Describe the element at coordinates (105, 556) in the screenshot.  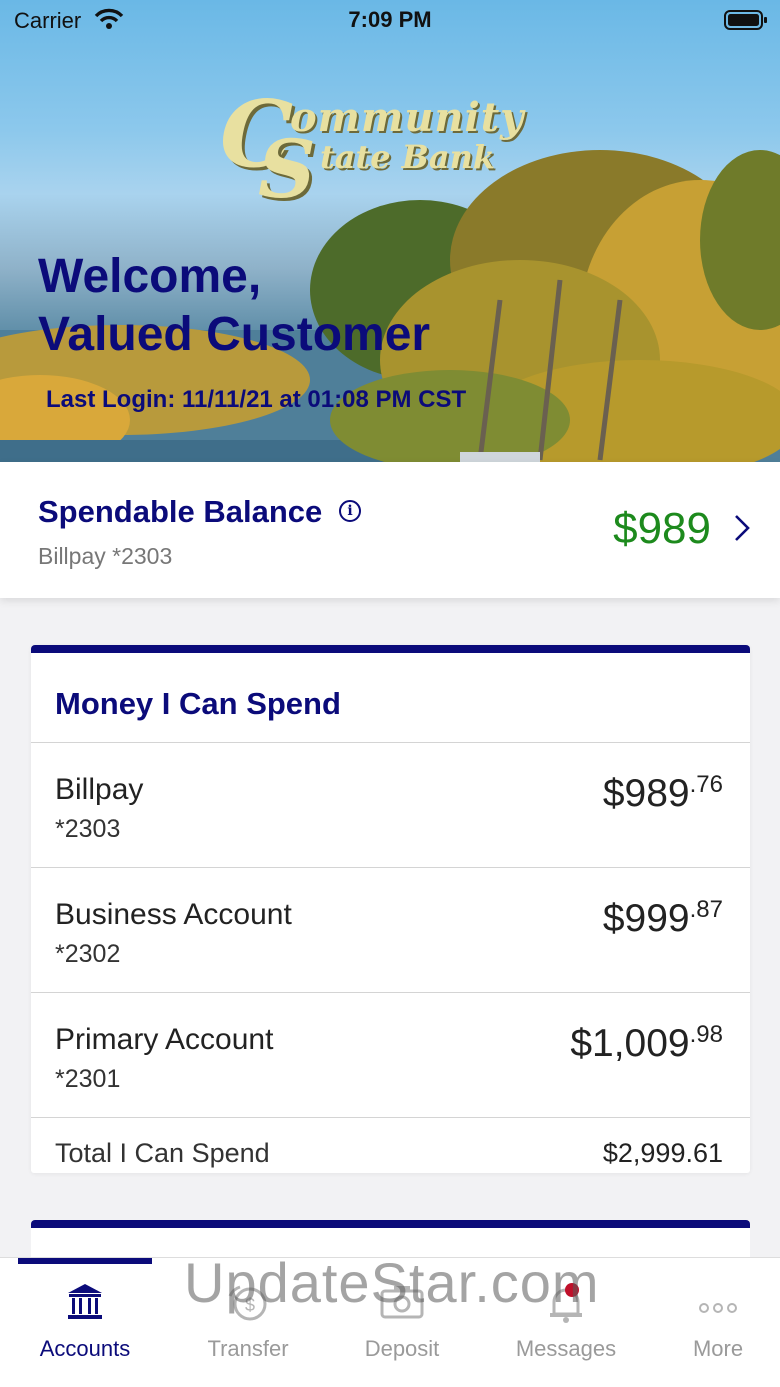
I see `spendable-account: Billpay *2303` at that location.